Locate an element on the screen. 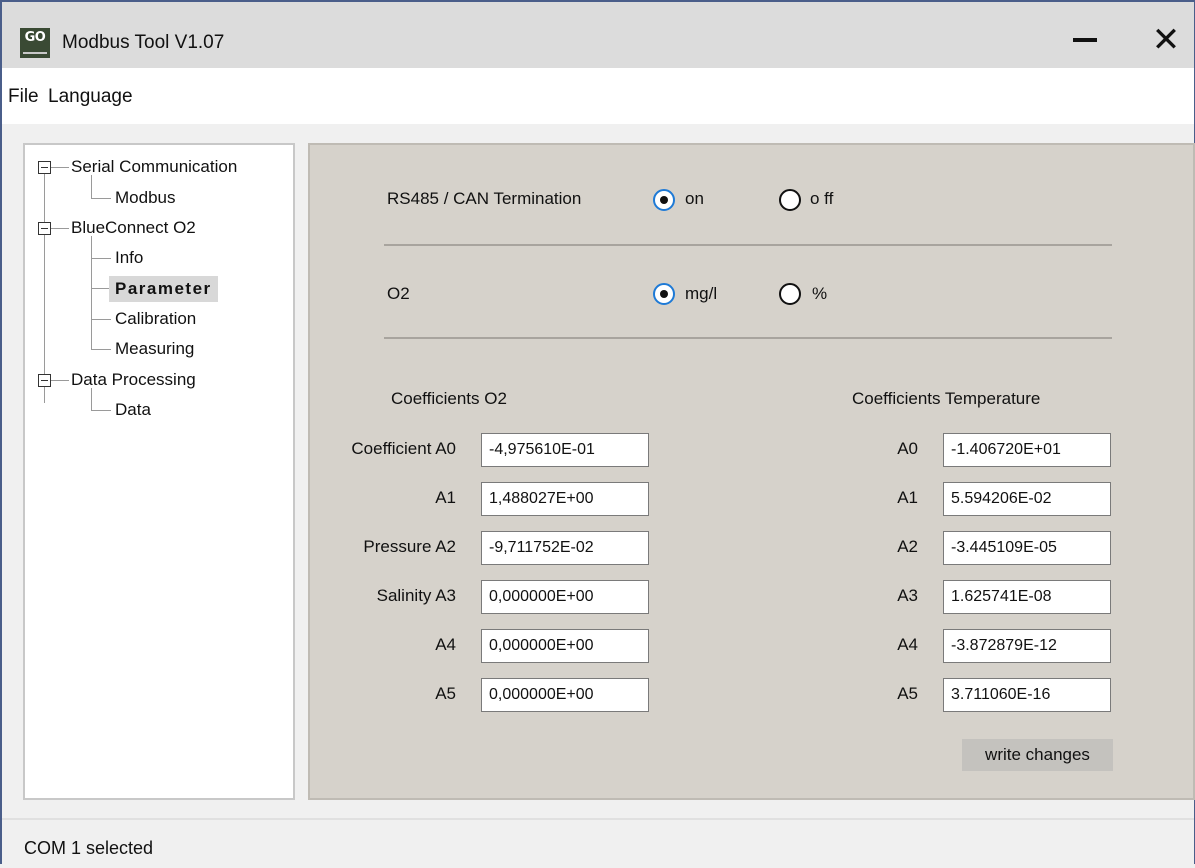  tree-item-modbus: Modbus is located at coordinates (145, 198).